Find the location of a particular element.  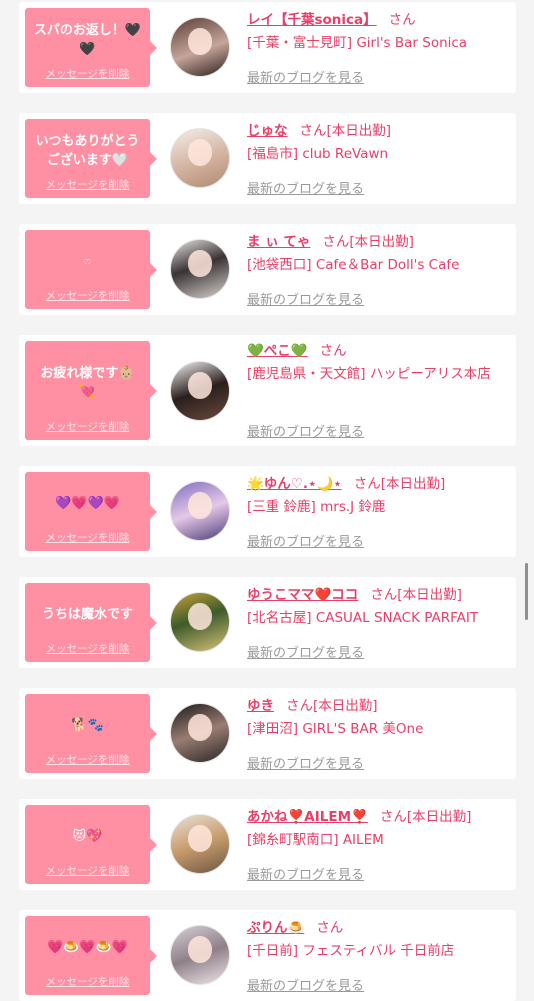

message-text: スパのお返し！🖤 🖤 is located at coordinates (87, 39).